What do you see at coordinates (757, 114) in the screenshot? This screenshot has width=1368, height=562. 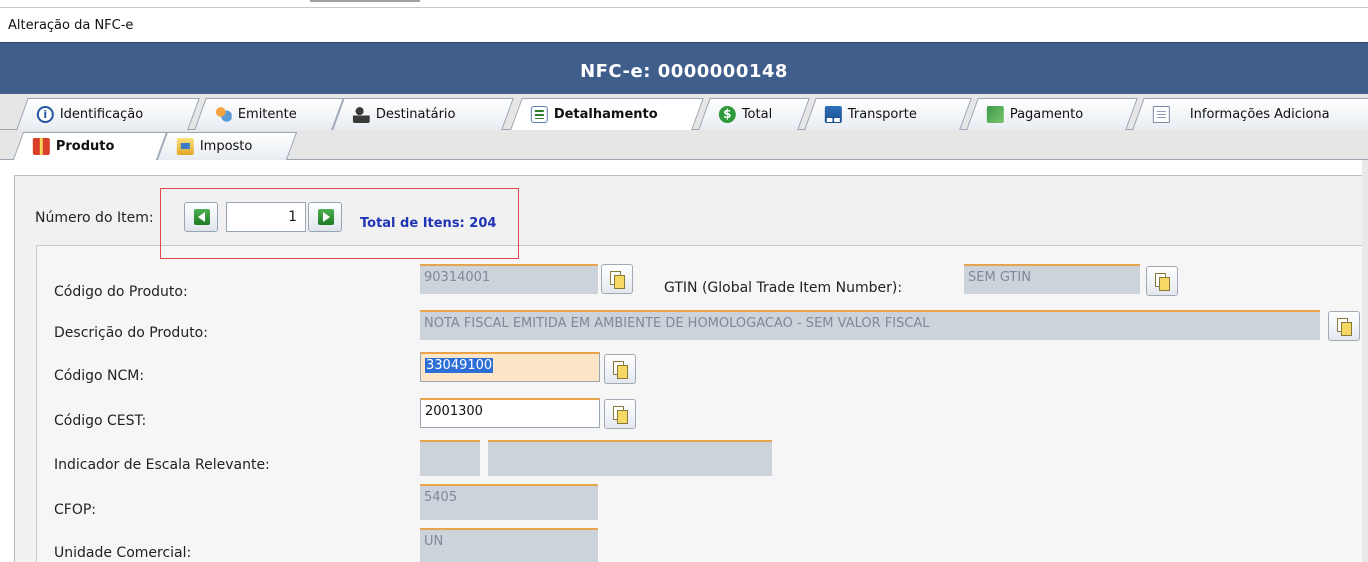 I see `tab-label: Total` at bounding box center [757, 114].